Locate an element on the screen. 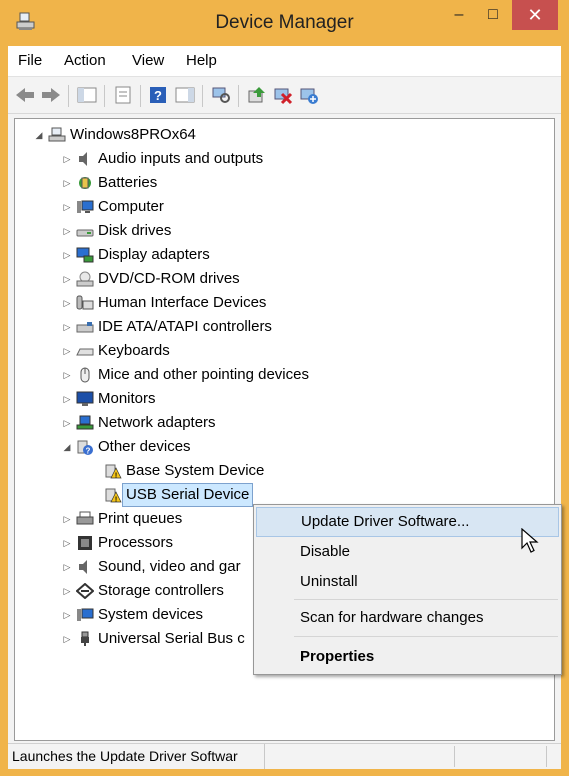 The image size is (569, 776). mouse-cursor-icon is located at coordinates (530, 540).